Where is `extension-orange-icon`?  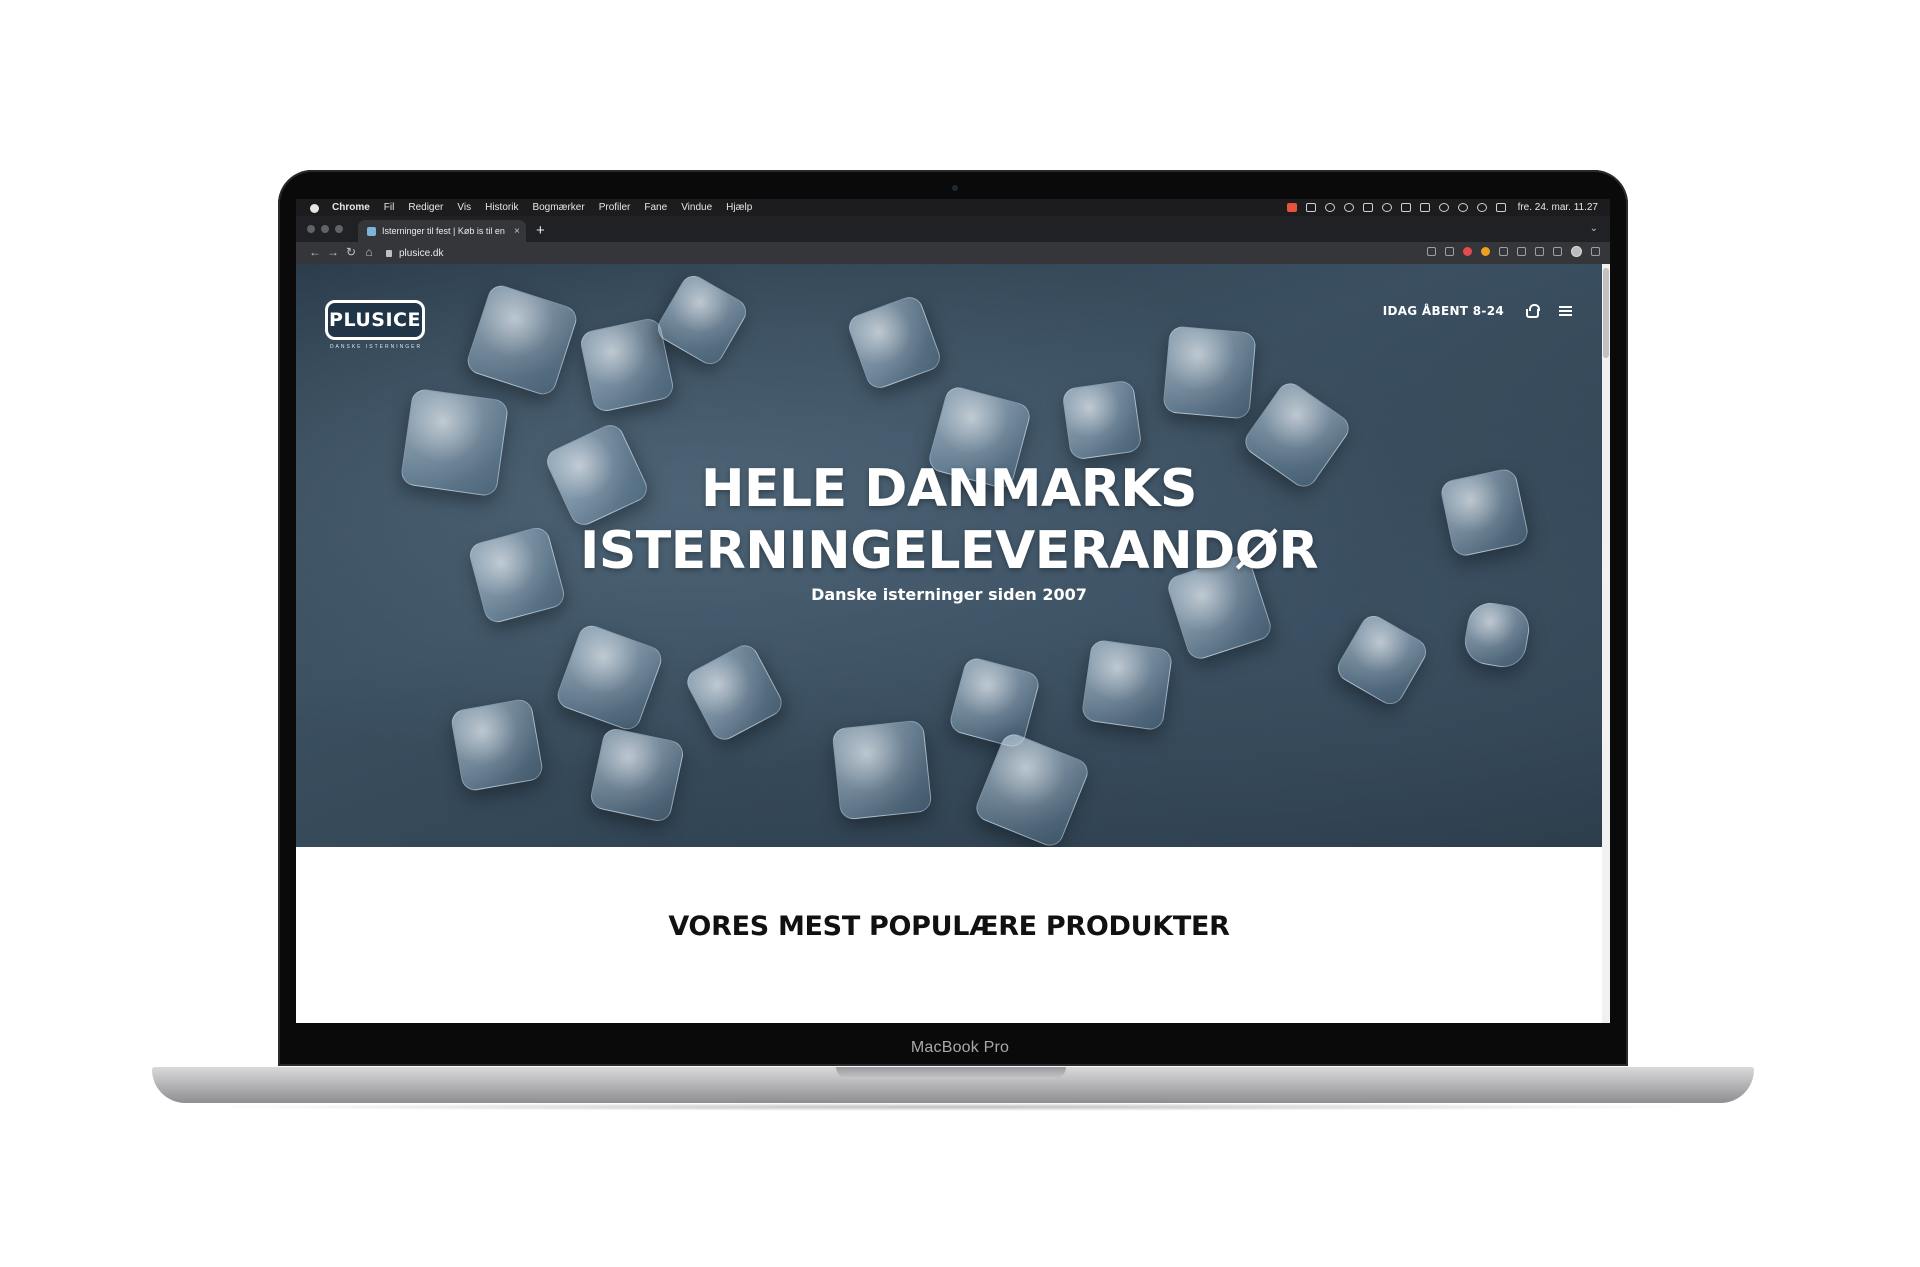
extension-orange-icon is located at coordinates (1485, 251).